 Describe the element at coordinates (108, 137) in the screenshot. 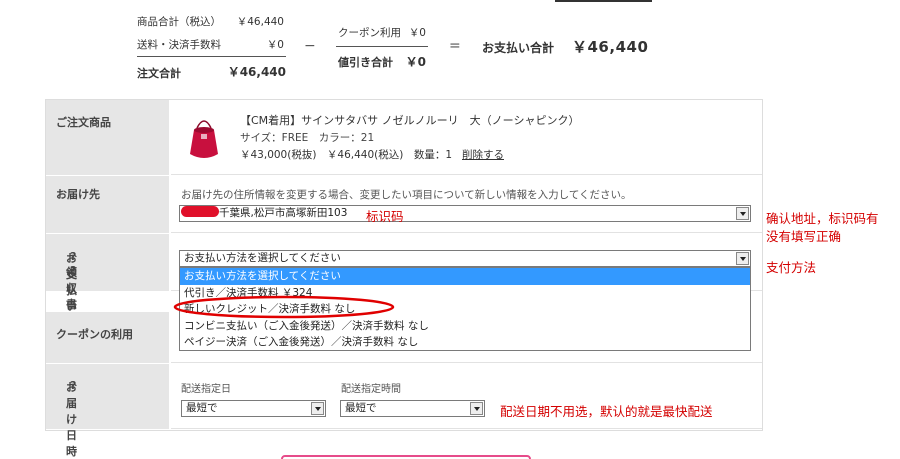

I see `row-product-label-cell: ご注文商品` at that location.